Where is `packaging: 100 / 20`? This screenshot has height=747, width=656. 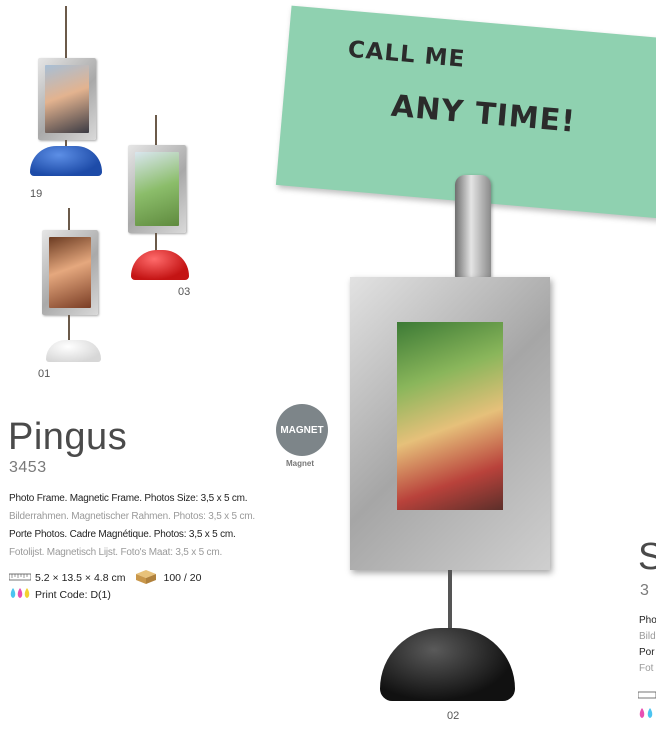 packaging: 100 / 20 is located at coordinates (182, 577).